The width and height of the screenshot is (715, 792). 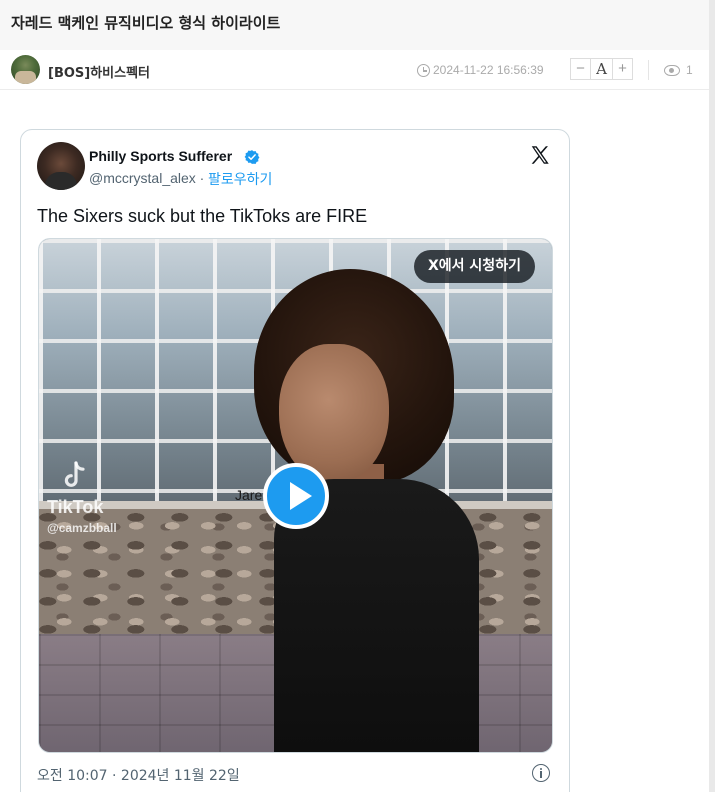 I want to click on author-name: [BOS]하비스펙터, so click(x=99, y=71).